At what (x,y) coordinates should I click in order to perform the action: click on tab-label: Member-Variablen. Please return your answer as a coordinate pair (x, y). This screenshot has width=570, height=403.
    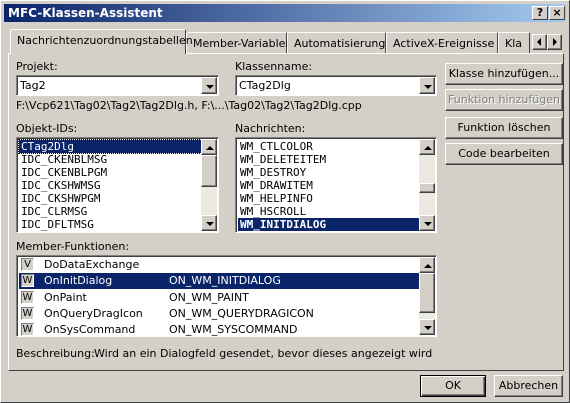
    Looking at the image, I should click on (243, 43).